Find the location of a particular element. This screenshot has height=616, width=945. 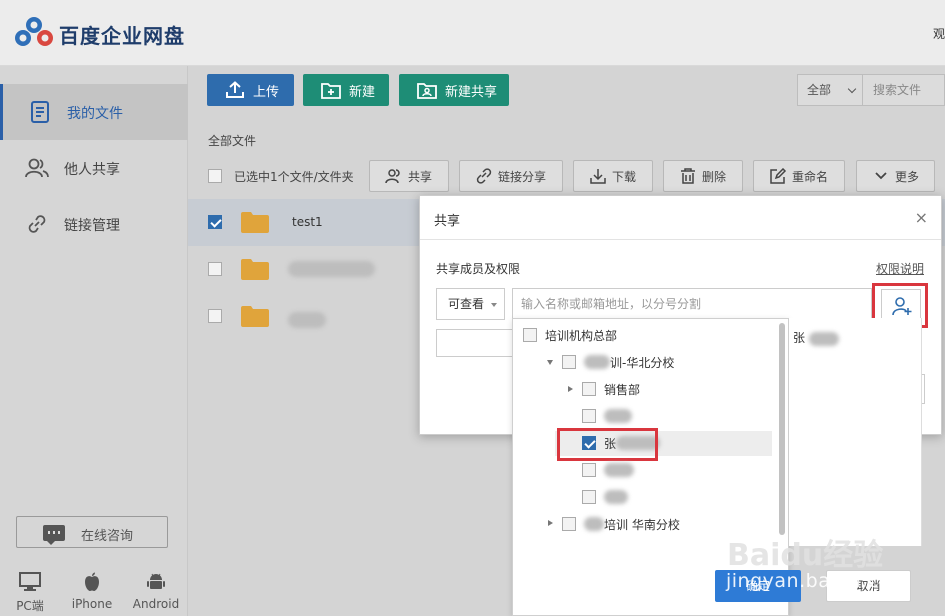

tree-node-label: 销售部 is located at coordinates (622, 389).